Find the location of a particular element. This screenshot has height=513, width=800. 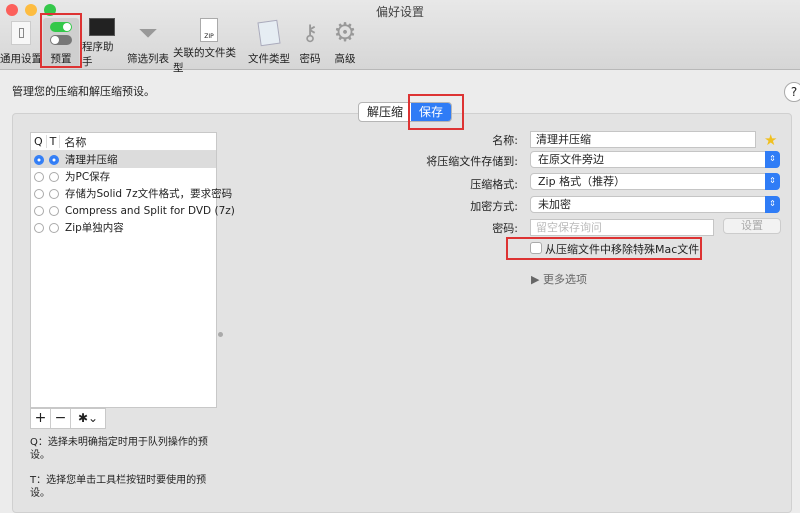

save-to-select: 在原文件旁边 ⇕ is located at coordinates (655, 159).